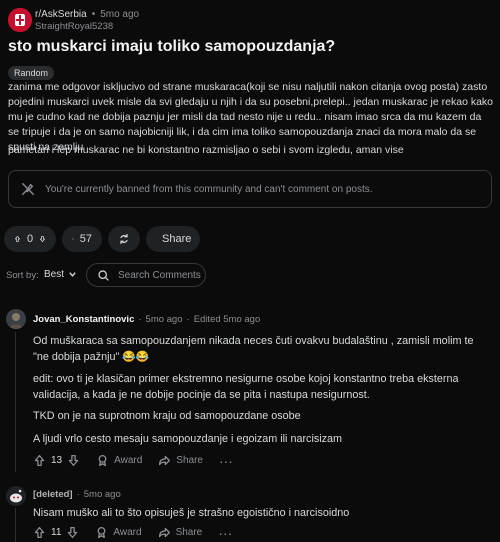 The width and height of the screenshot is (500, 542). I want to click on post-author: StraightRoyal5238, so click(74, 26).